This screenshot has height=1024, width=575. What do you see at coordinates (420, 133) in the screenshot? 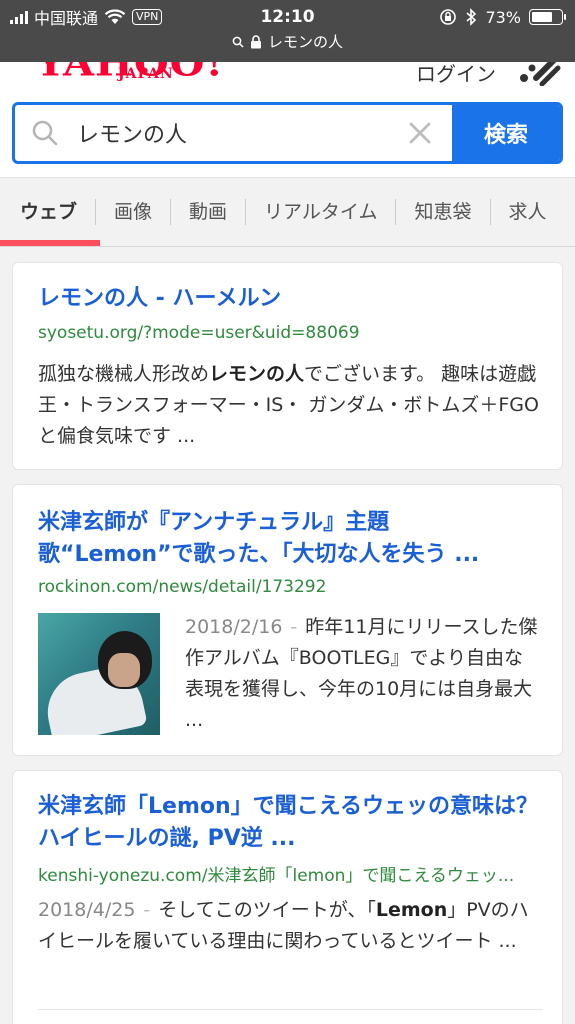
I see `clear-icon` at bounding box center [420, 133].